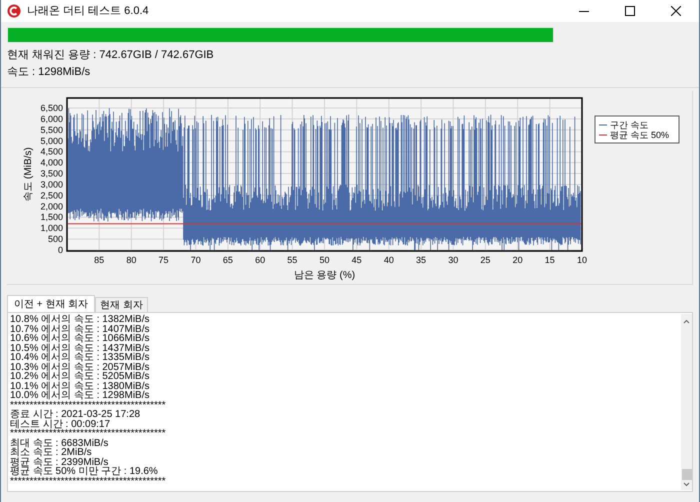 The width and height of the screenshot is (700, 502). What do you see at coordinates (485, 260) in the screenshot?
I see `x-tick-label: 25` at bounding box center [485, 260].